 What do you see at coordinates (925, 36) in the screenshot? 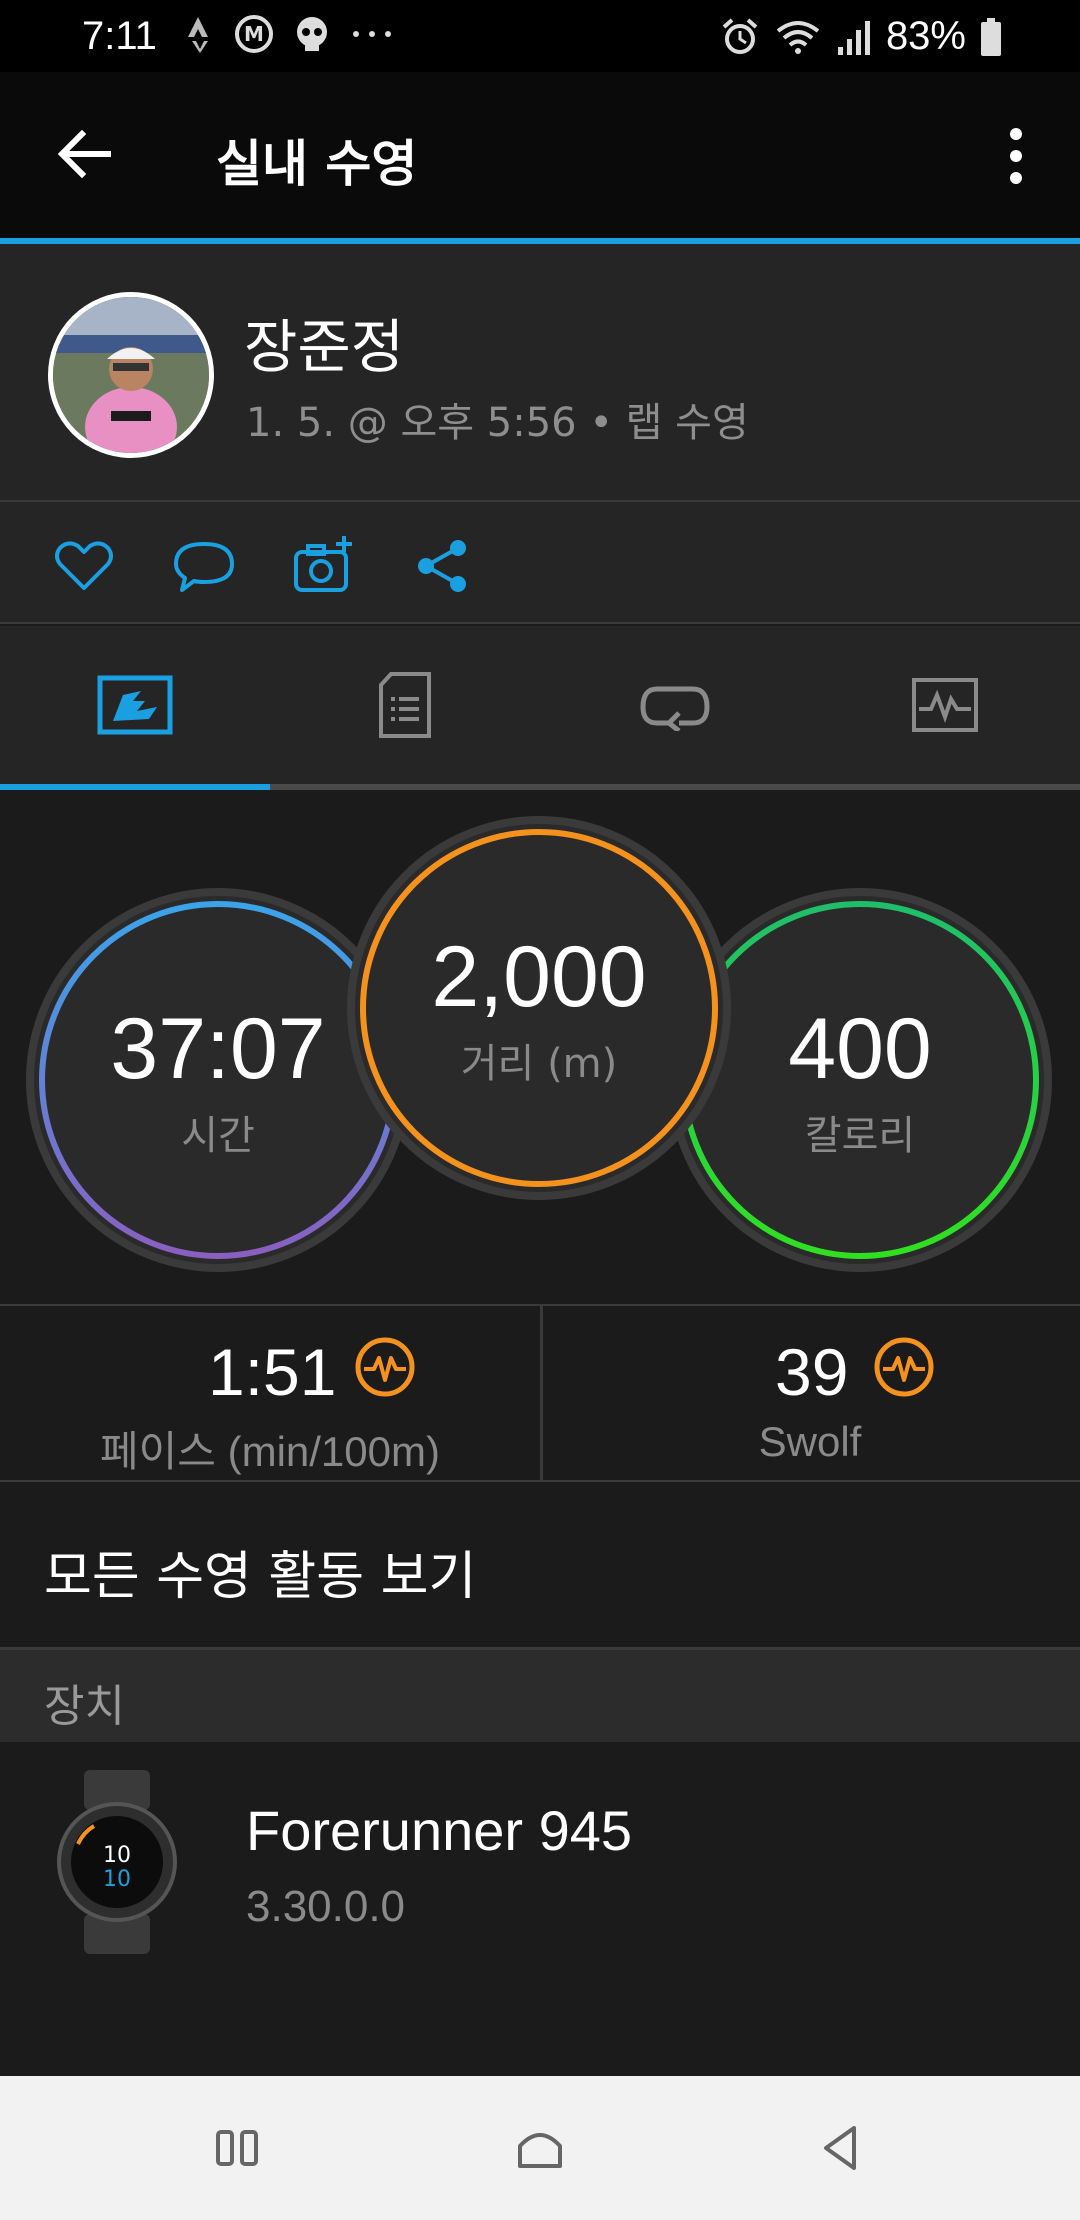
I see `battery-percent: 83%` at bounding box center [925, 36].